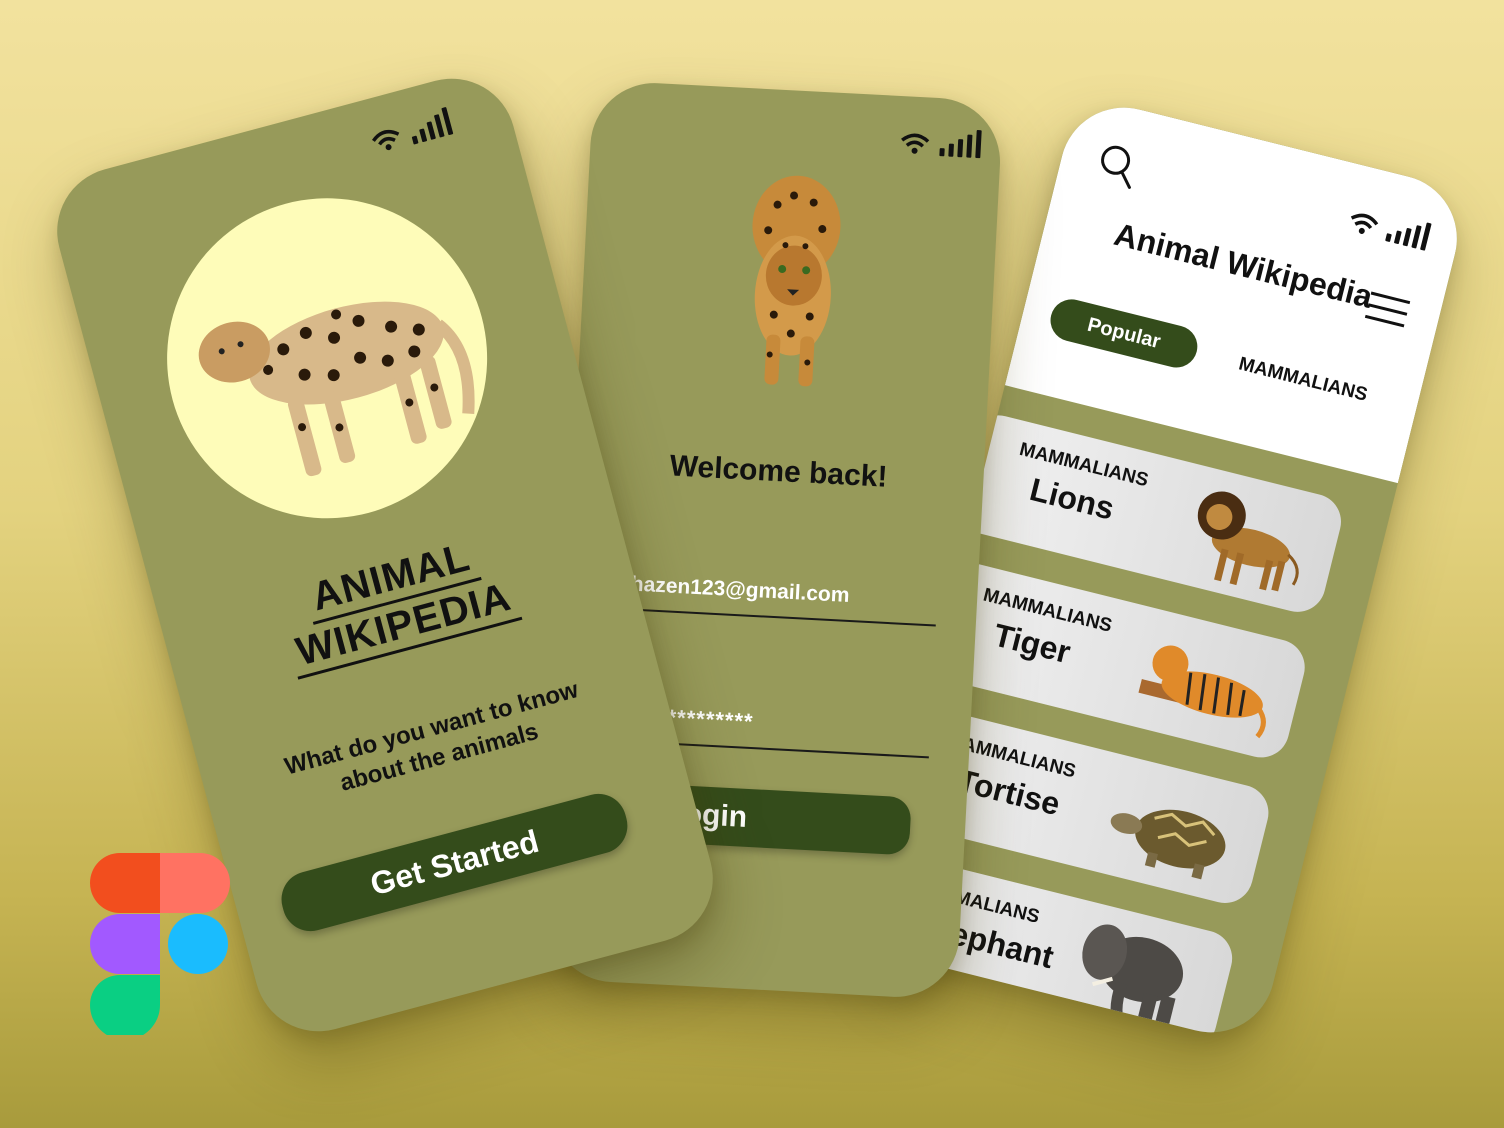 This screenshot has height=1128, width=1504. Describe the element at coordinates (778, 471) in the screenshot. I see `welcome-heading: Welcome back!` at that location.